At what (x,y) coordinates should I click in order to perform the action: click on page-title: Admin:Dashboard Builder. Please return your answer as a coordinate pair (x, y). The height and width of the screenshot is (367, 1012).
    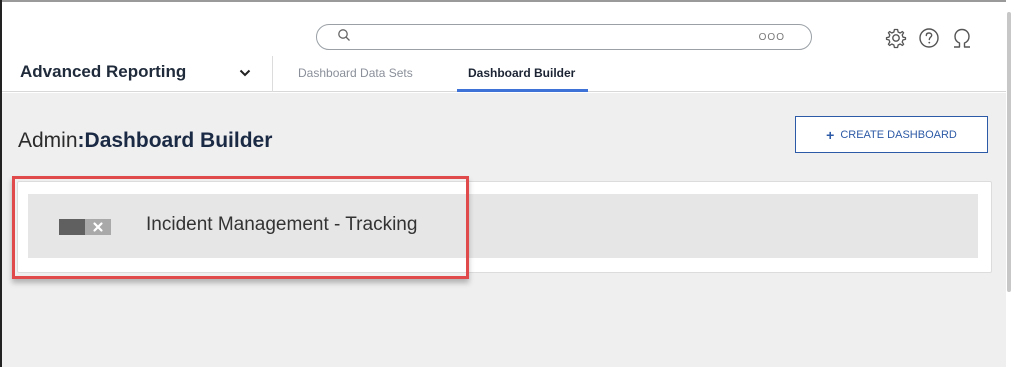
    Looking at the image, I should click on (145, 141).